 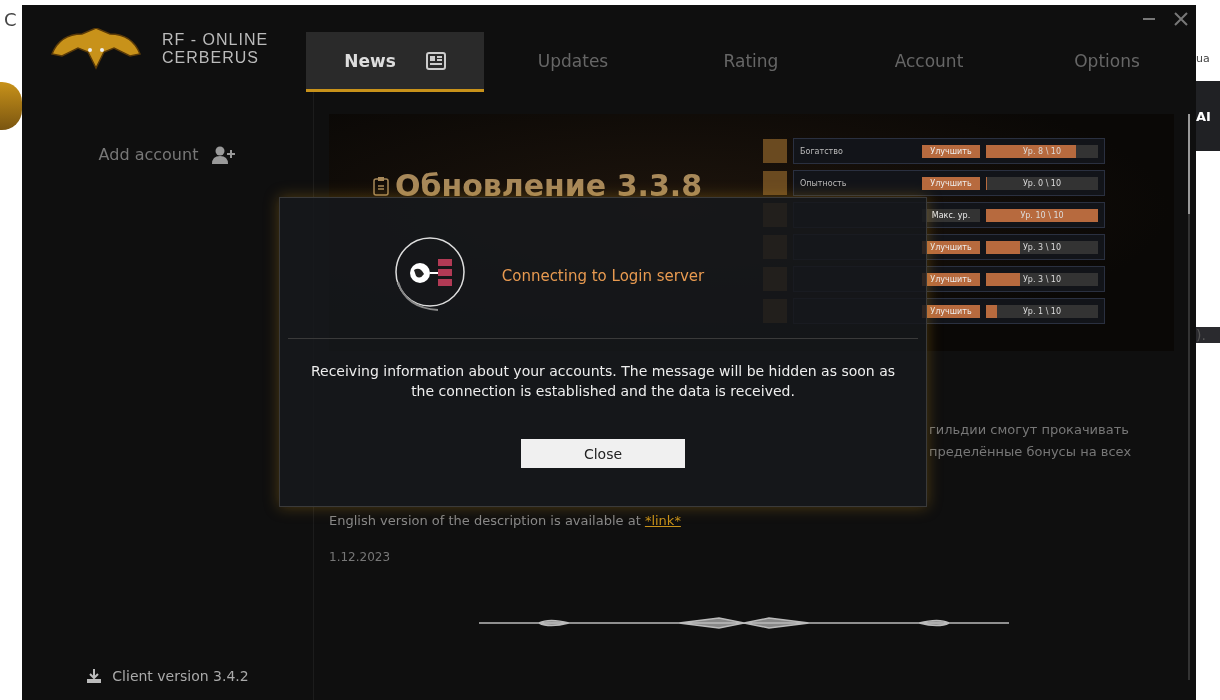 I want to click on add-account-button: Add account, so click(x=167, y=154).